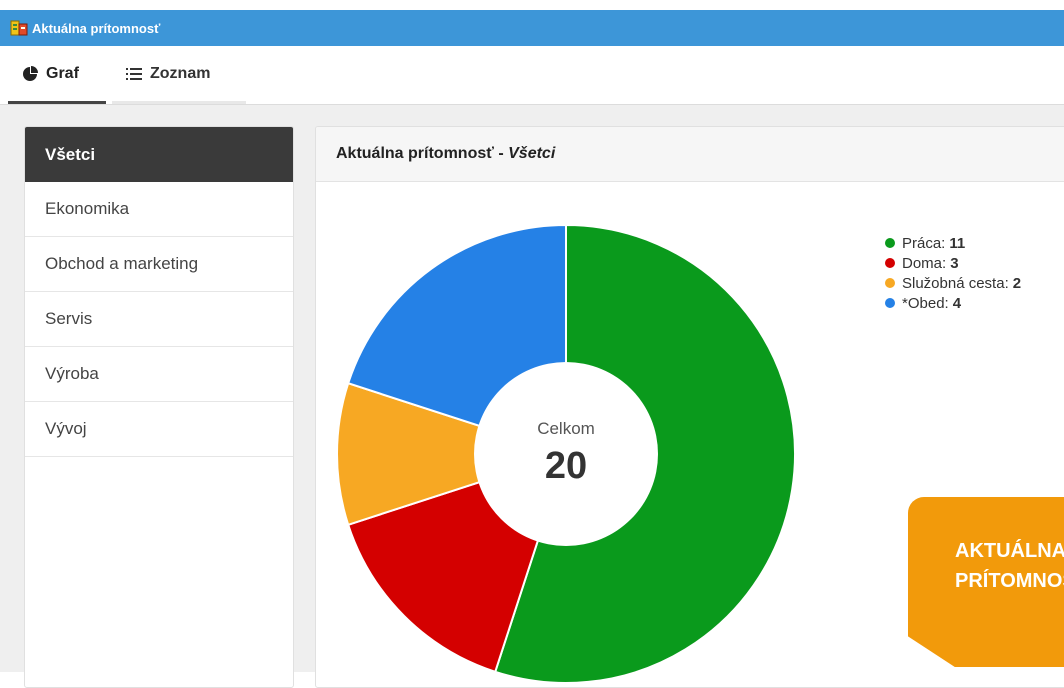 The height and width of the screenshot is (688, 1064). Describe the element at coordinates (1009, 566) in the screenshot. I see `promo-text: AKTUÁLNA PRÍTOMNOSŤ` at that location.